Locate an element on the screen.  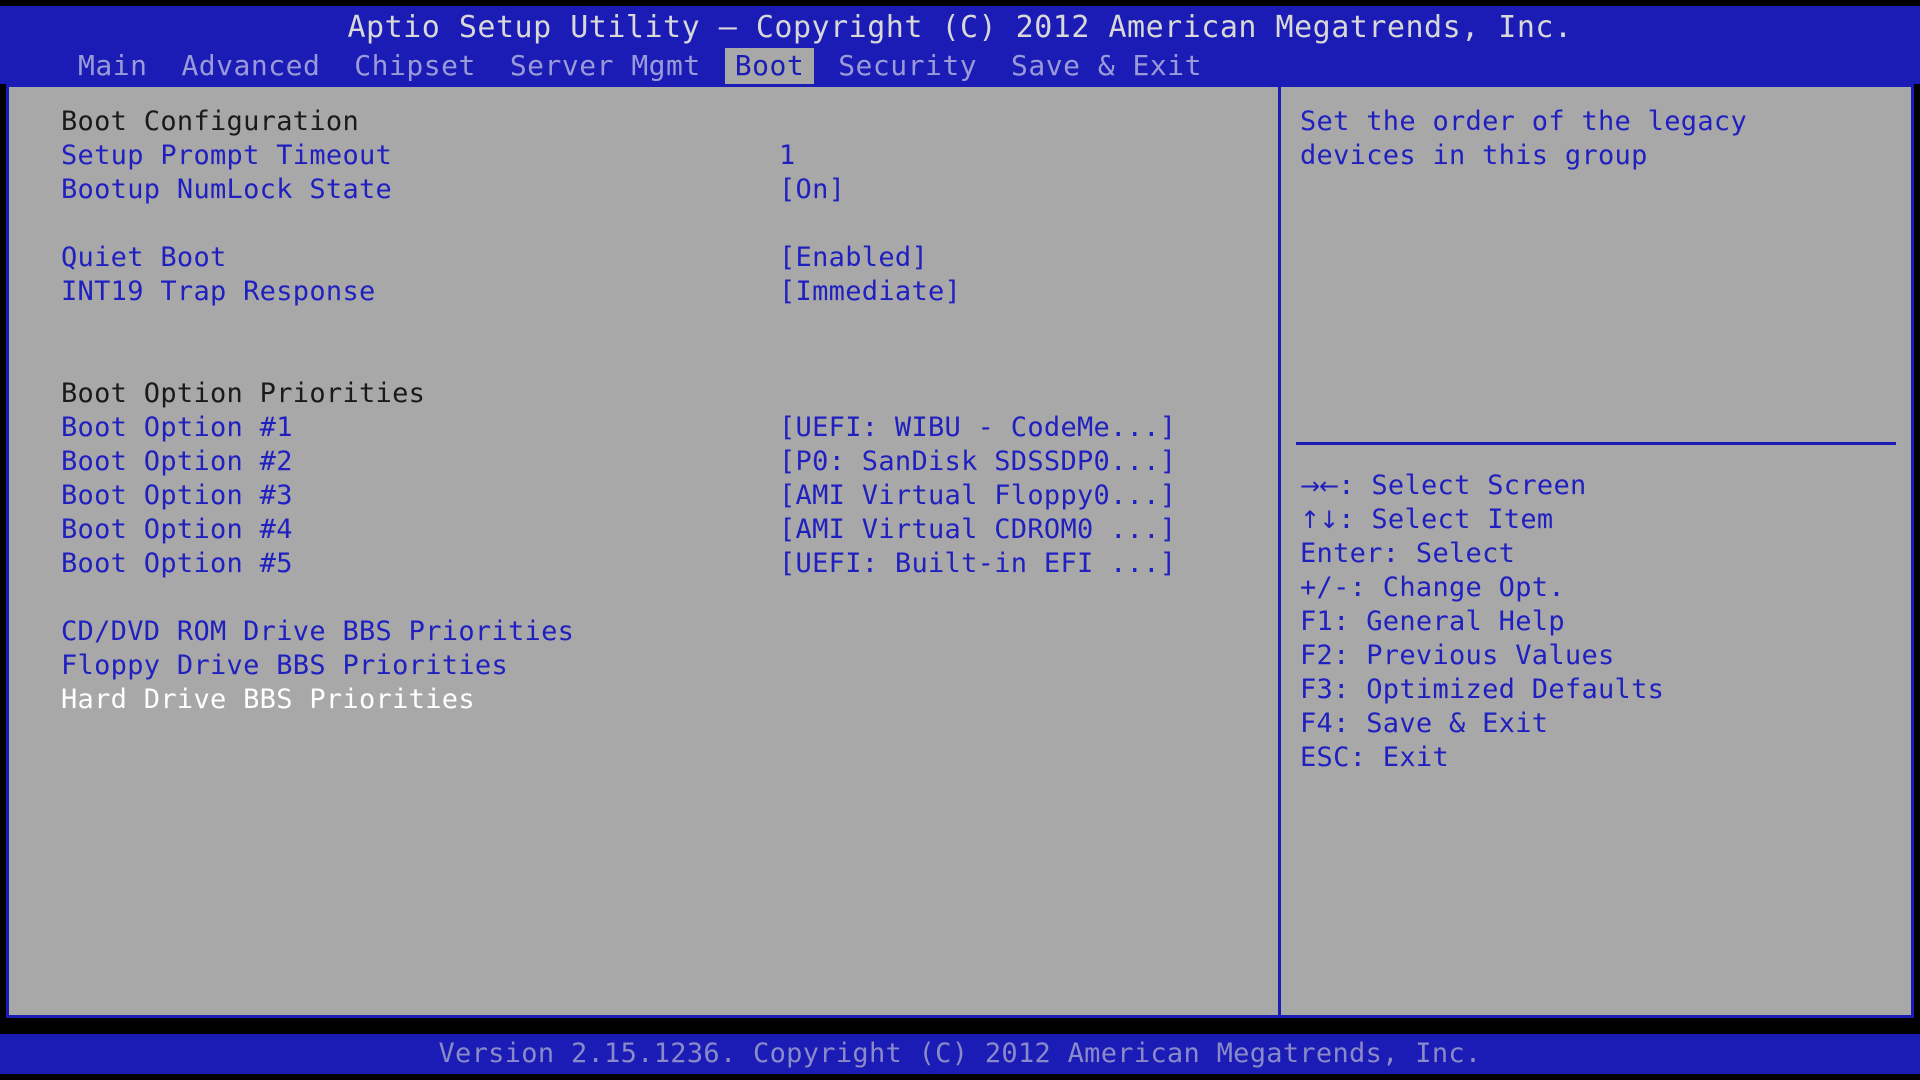
setting-row-cd-dvd-rom-drive-bbs-priorities: CD/DVD ROM Drive BBS Priorities is located at coordinates (669, 632).